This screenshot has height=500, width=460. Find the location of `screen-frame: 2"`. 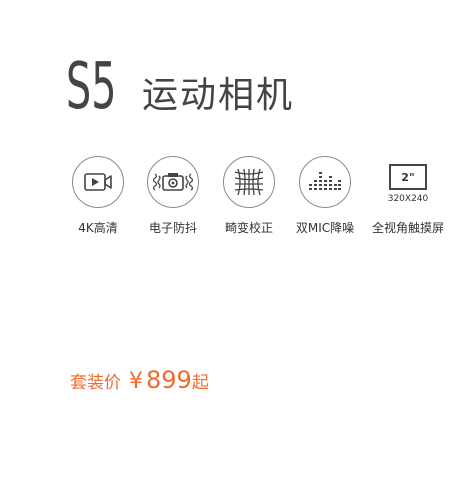

screen-frame: 2" is located at coordinates (408, 177).